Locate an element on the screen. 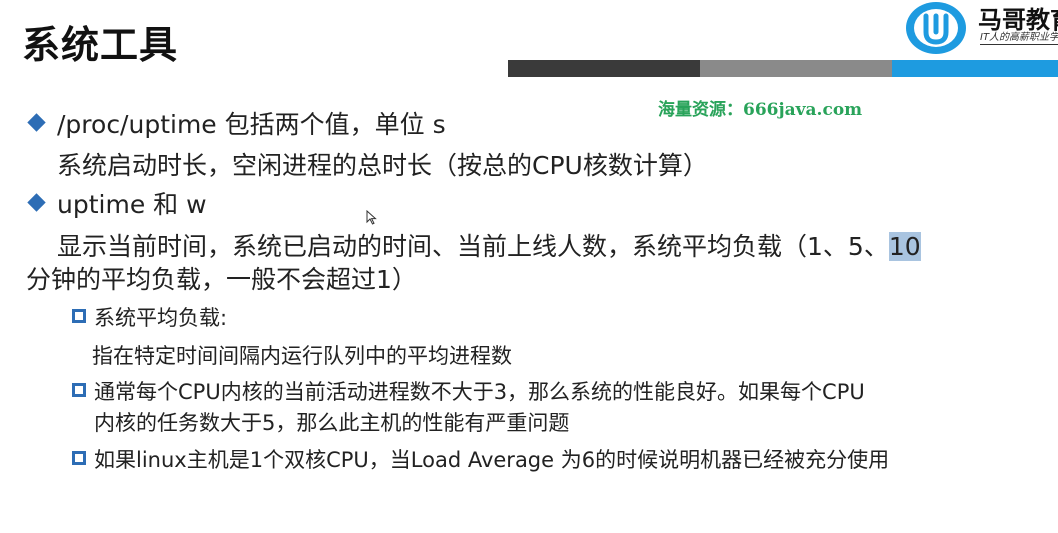 The width and height of the screenshot is (1058, 533). header-bar-blue is located at coordinates (975, 68).